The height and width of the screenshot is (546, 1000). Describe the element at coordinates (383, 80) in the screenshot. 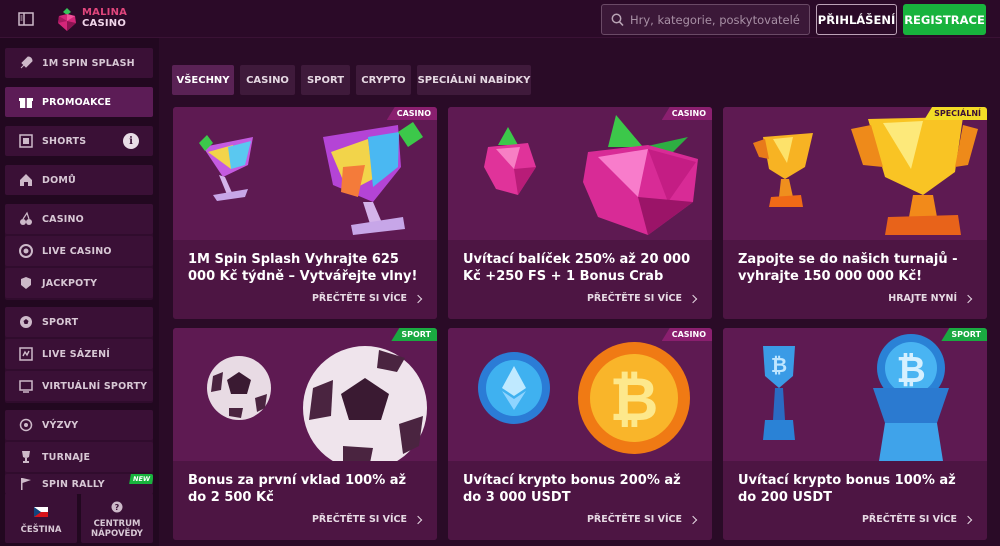

I see `tab-crypto: CRYPTO` at that location.